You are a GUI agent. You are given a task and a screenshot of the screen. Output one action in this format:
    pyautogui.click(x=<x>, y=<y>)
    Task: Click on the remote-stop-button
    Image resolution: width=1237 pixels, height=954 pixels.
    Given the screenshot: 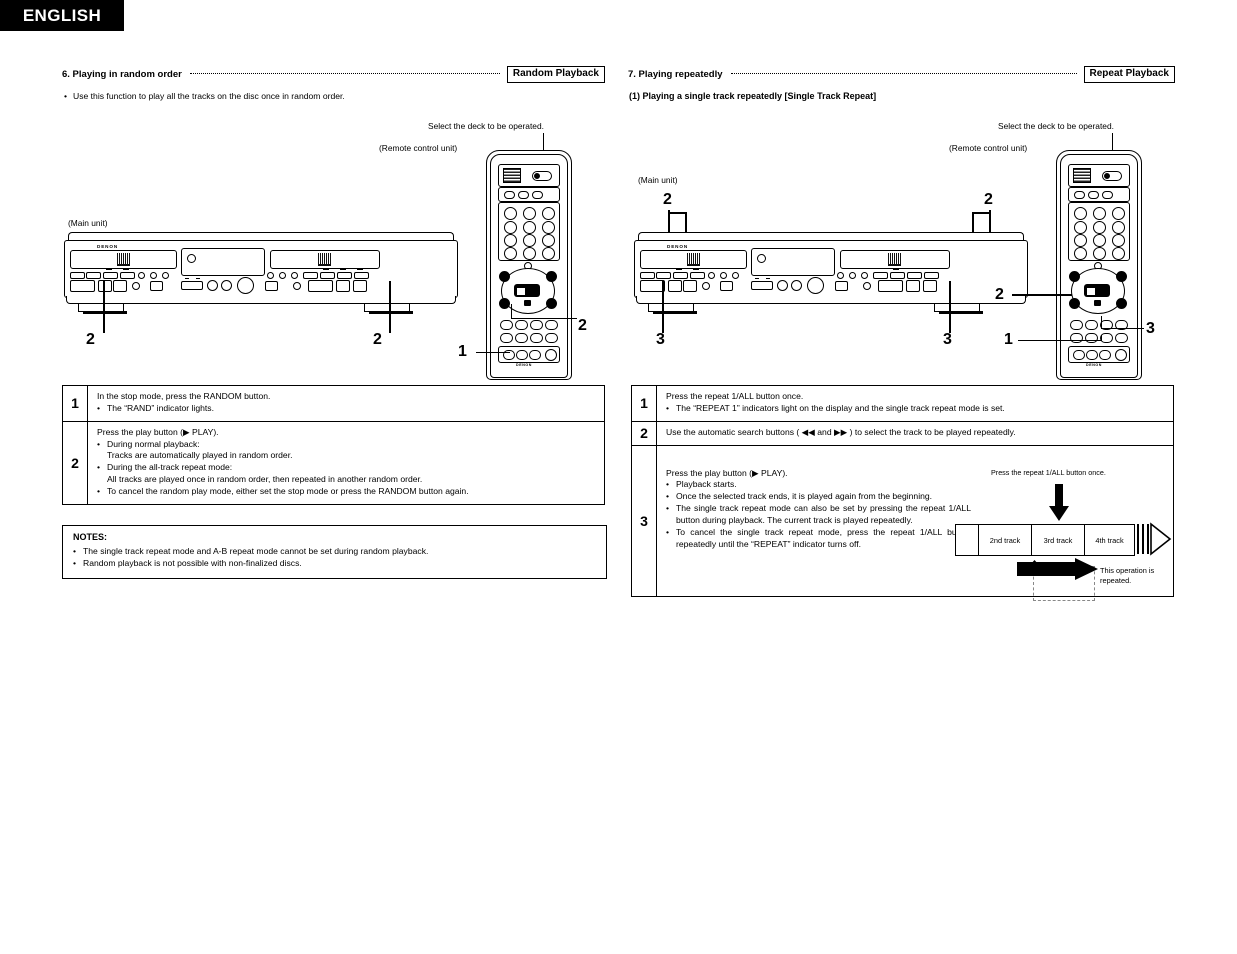 What is the action you would take?
    pyautogui.click(x=521, y=291)
    